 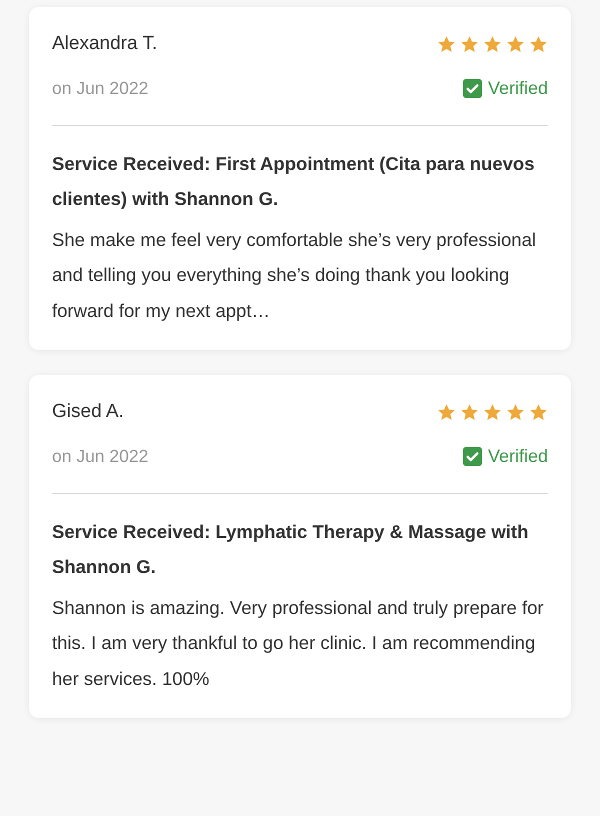 What do you see at coordinates (291, 549) in the screenshot?
I see `service-title: Service Received: Lymphatic Therapy & Massage with Shannon G.` at bounding box center [291, 549].